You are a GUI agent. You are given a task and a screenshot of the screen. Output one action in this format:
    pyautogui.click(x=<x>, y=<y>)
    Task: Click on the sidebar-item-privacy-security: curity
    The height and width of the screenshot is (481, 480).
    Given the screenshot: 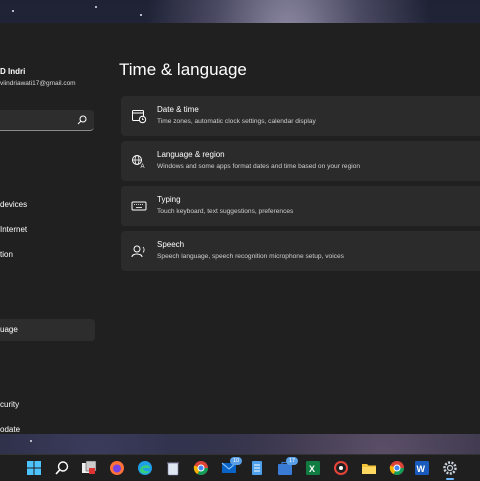 What is the action you would take?
    pyautogui.click(x=47, y=405)
    